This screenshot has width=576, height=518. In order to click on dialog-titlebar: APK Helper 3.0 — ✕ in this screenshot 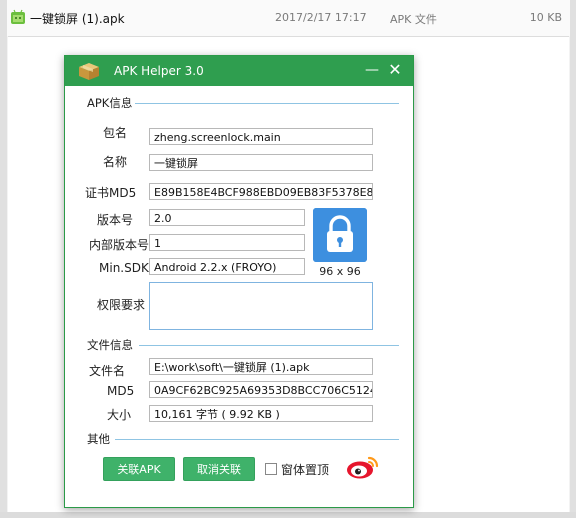, I will do `click(239, 71)`.